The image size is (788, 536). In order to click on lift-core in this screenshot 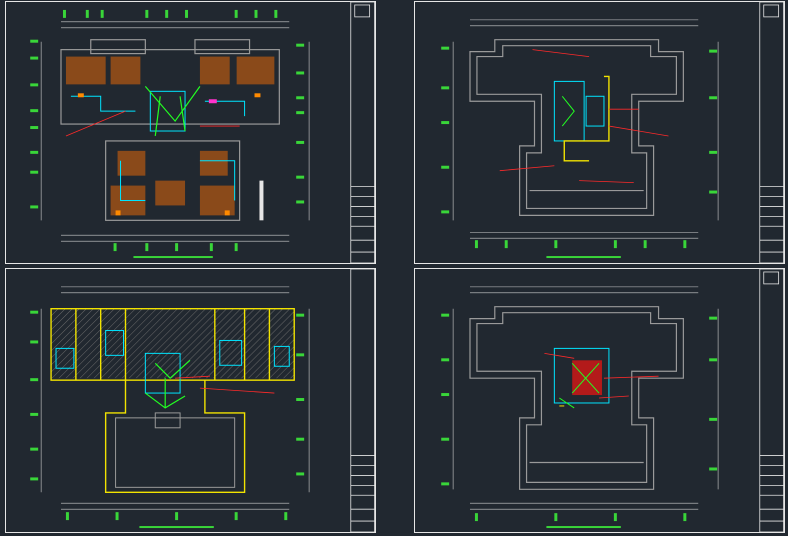, I will do `click(167, 420)`.